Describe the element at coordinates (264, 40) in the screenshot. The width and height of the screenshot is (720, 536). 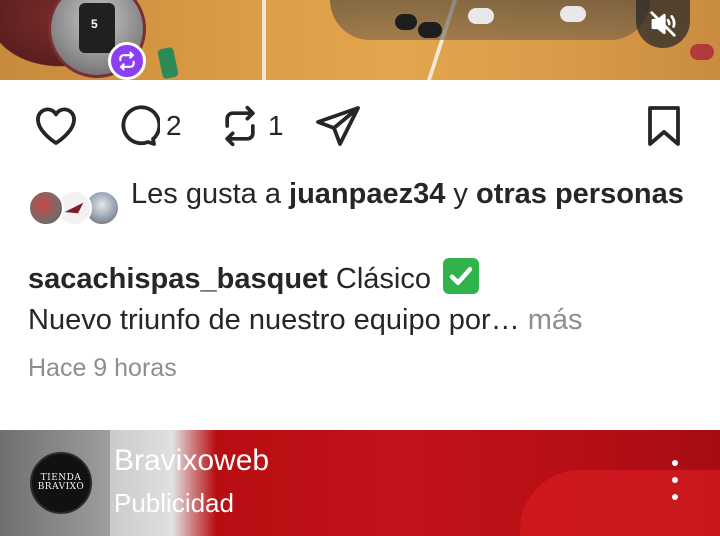
I see `court-line` at that location.